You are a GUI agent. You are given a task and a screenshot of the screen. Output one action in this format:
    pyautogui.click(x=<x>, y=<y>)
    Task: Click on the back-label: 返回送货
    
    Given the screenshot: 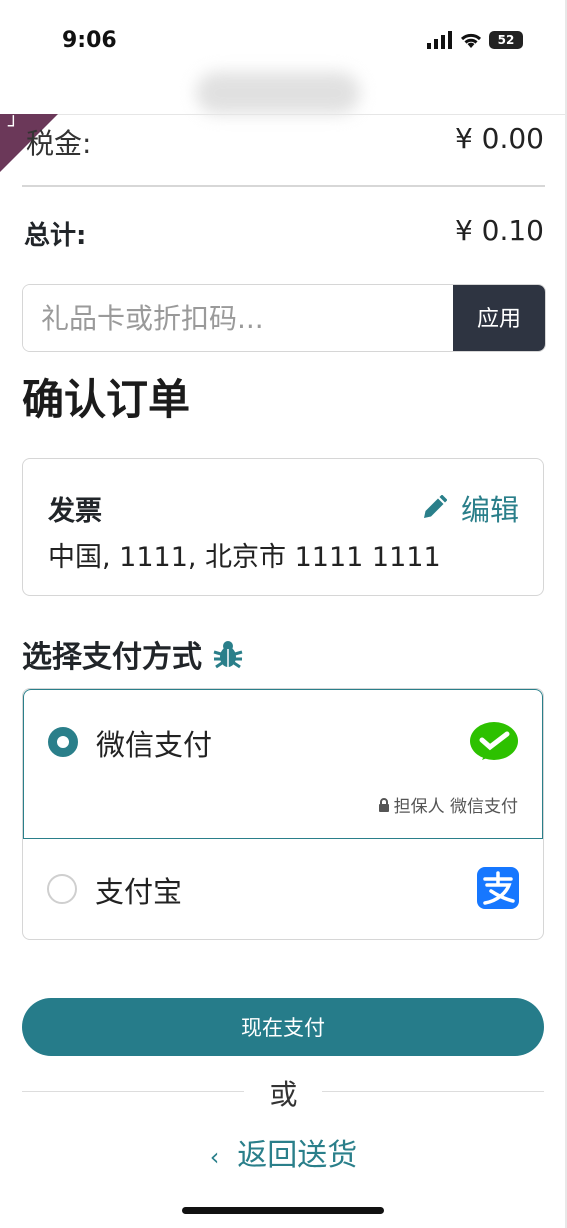 What is the action you would take?
    pyautogui.click(x=297, y=1155)
    